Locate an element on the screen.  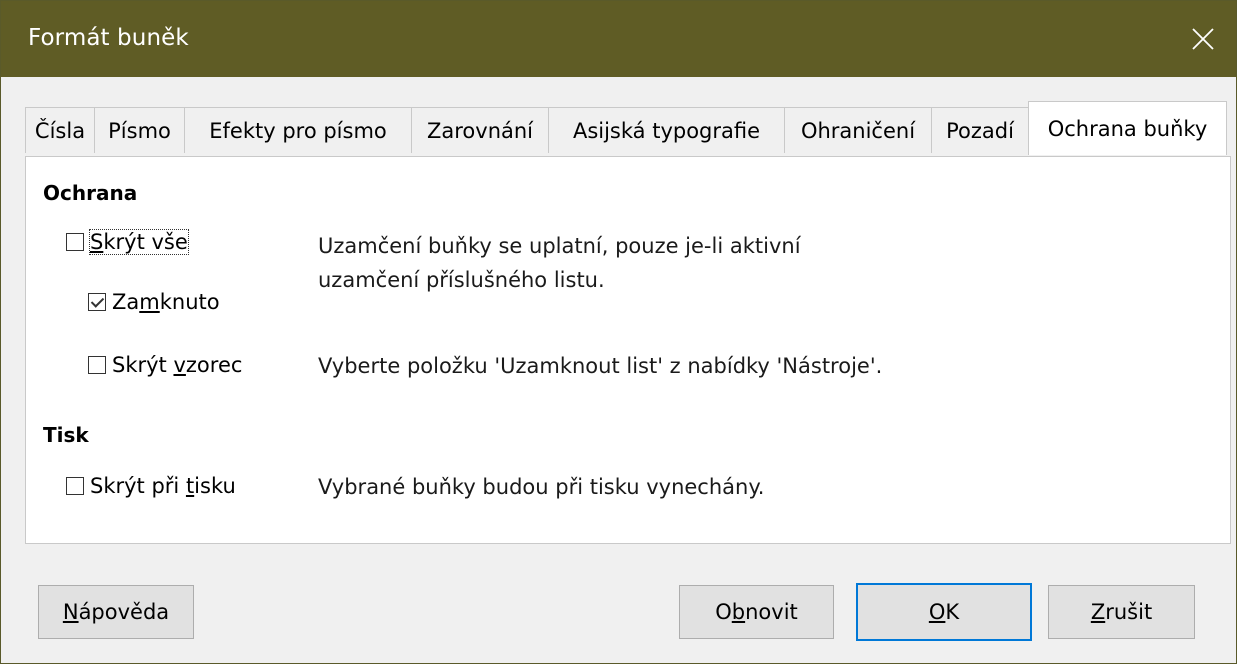
tab-font-effects: Efekty pro písmo is located at coordinates (298, 130).